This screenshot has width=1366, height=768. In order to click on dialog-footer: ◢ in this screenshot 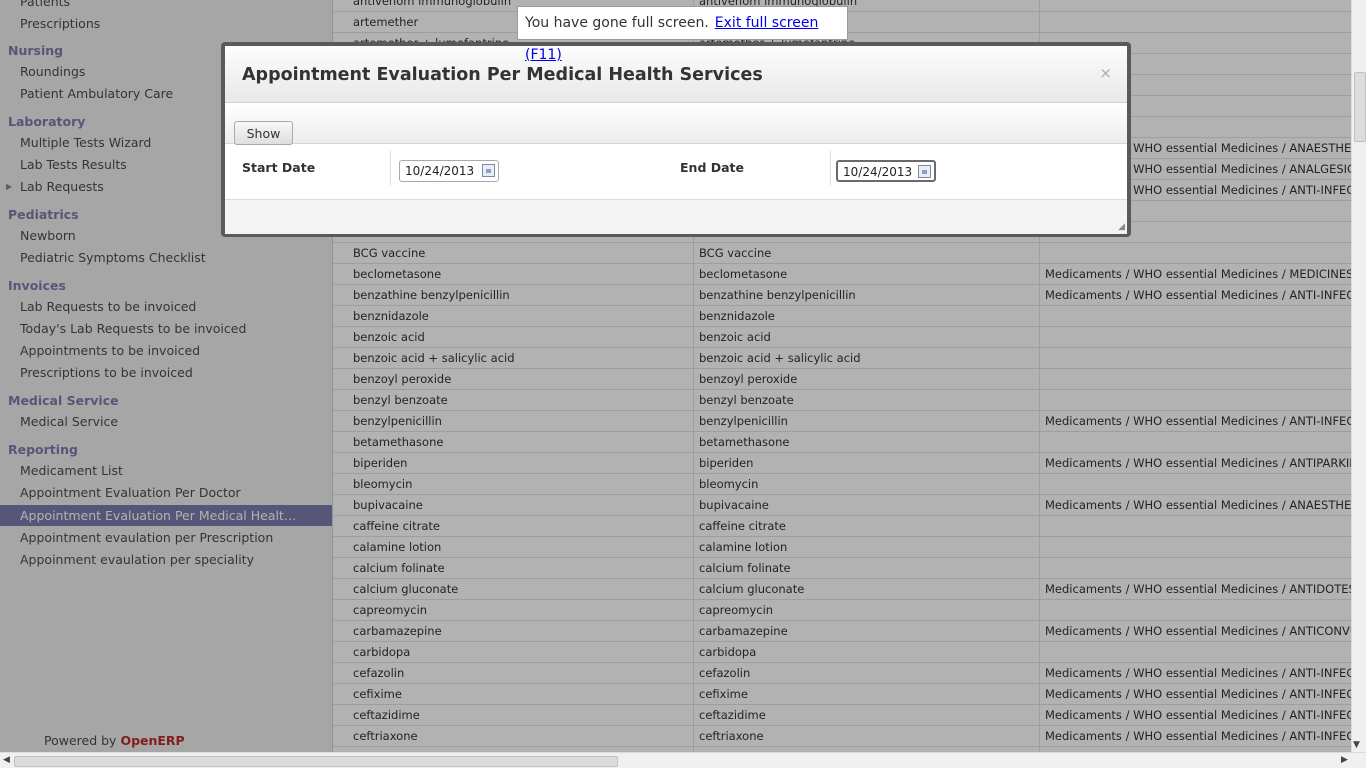, I will do `click(676, 216)`.